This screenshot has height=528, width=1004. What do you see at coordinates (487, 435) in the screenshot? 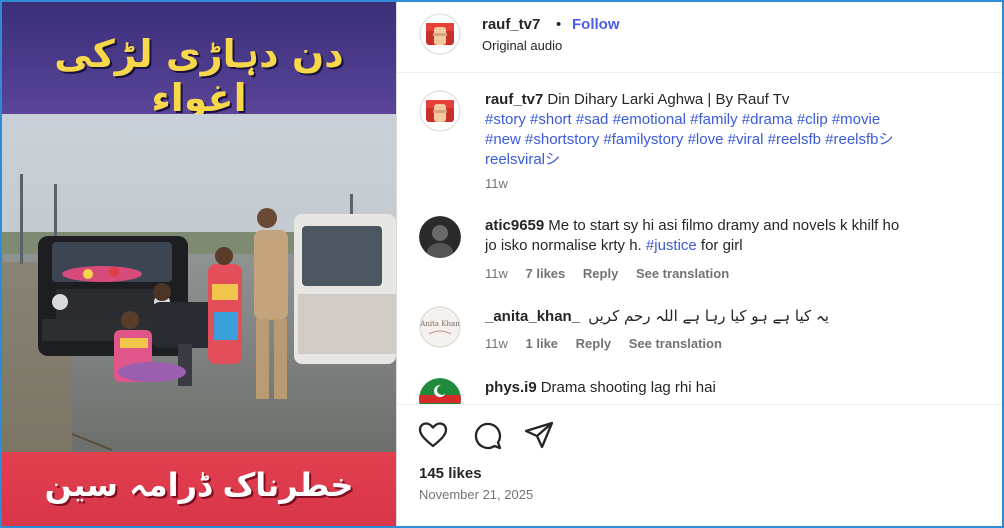
I see `comment-icon` at bounding box center [487, 435].